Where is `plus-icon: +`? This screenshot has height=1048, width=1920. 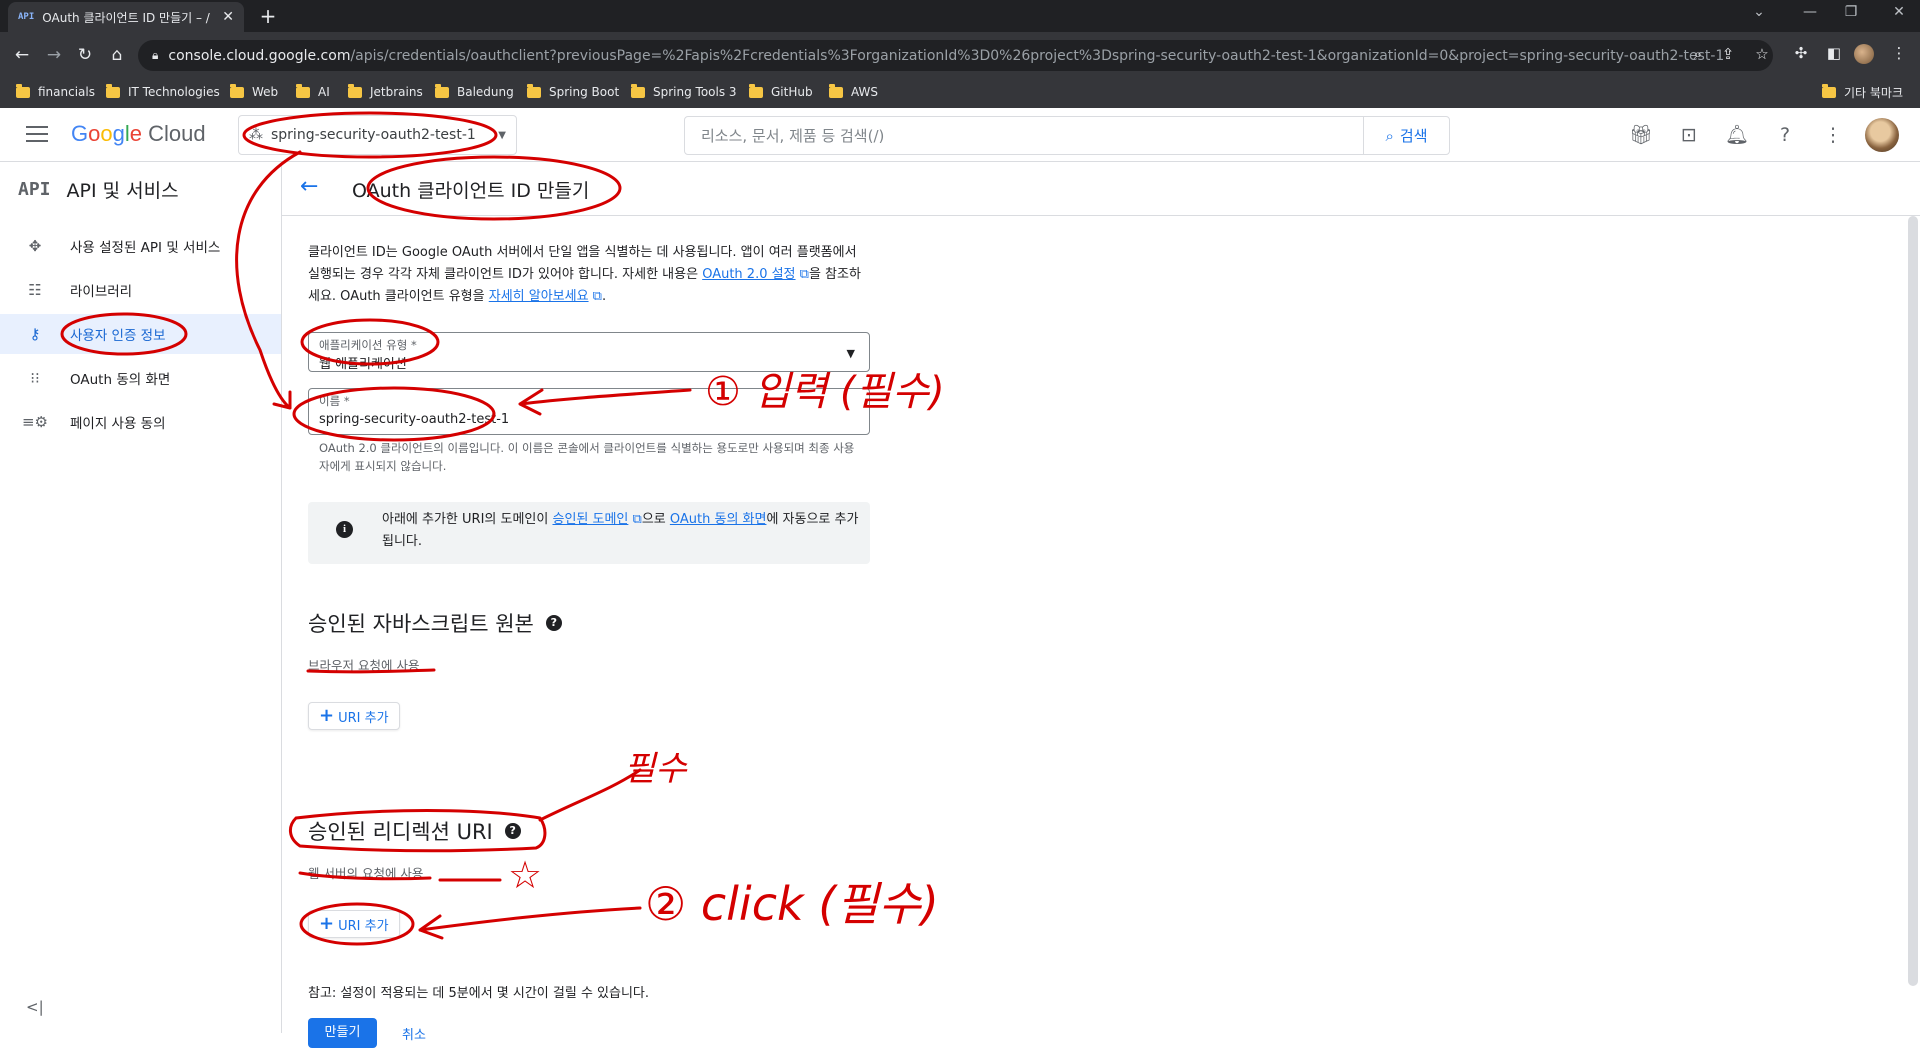 plus-icon: + is located at coordinates (327, 715).